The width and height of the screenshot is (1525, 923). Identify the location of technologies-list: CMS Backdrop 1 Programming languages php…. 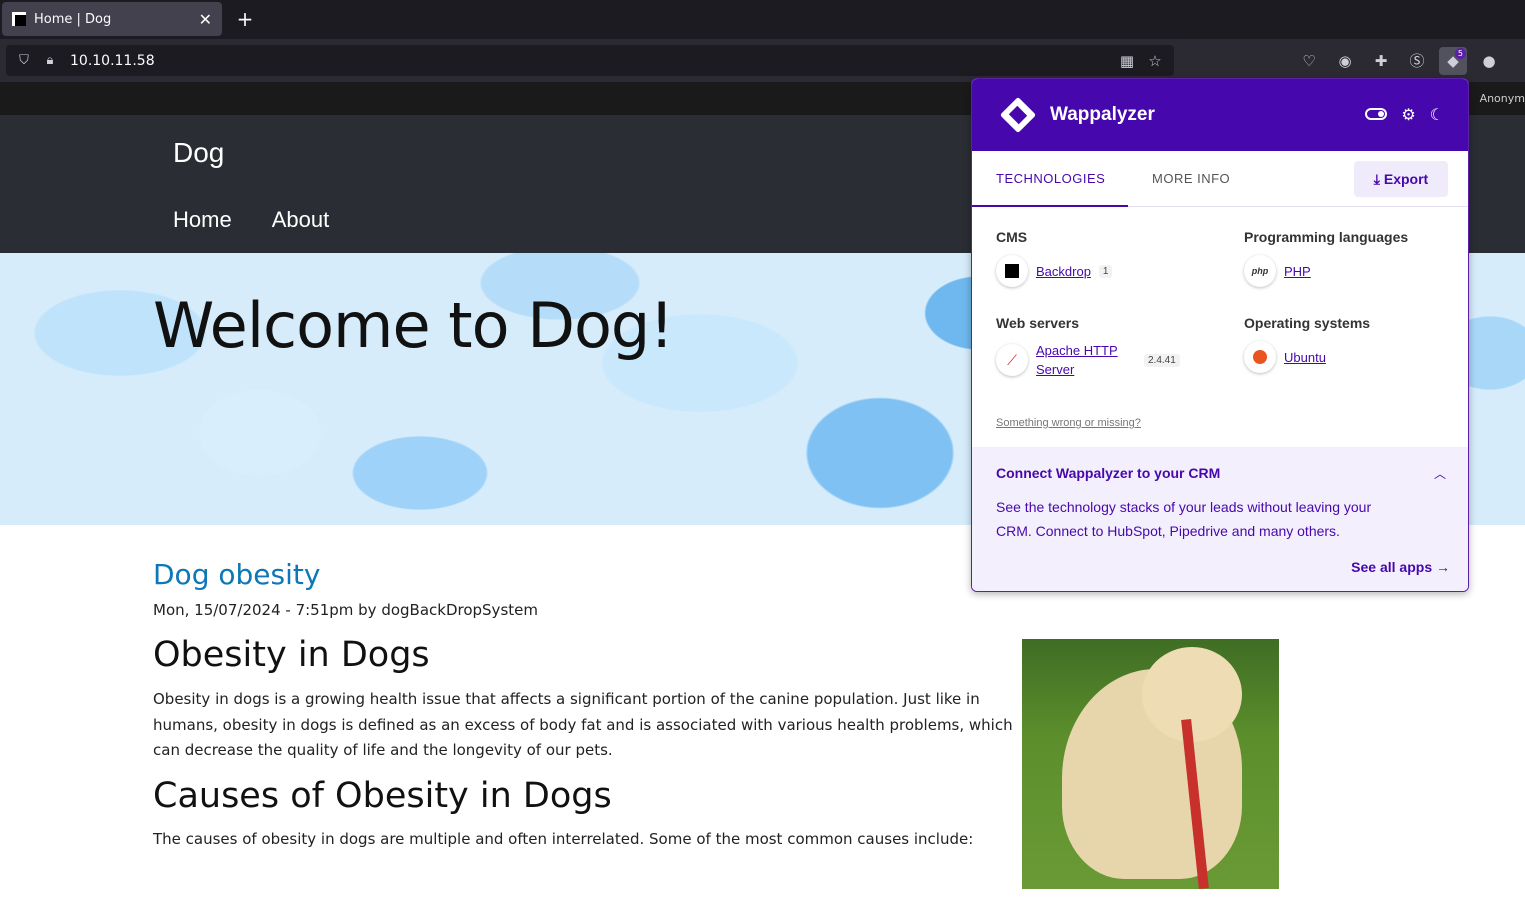
(1220, 327).